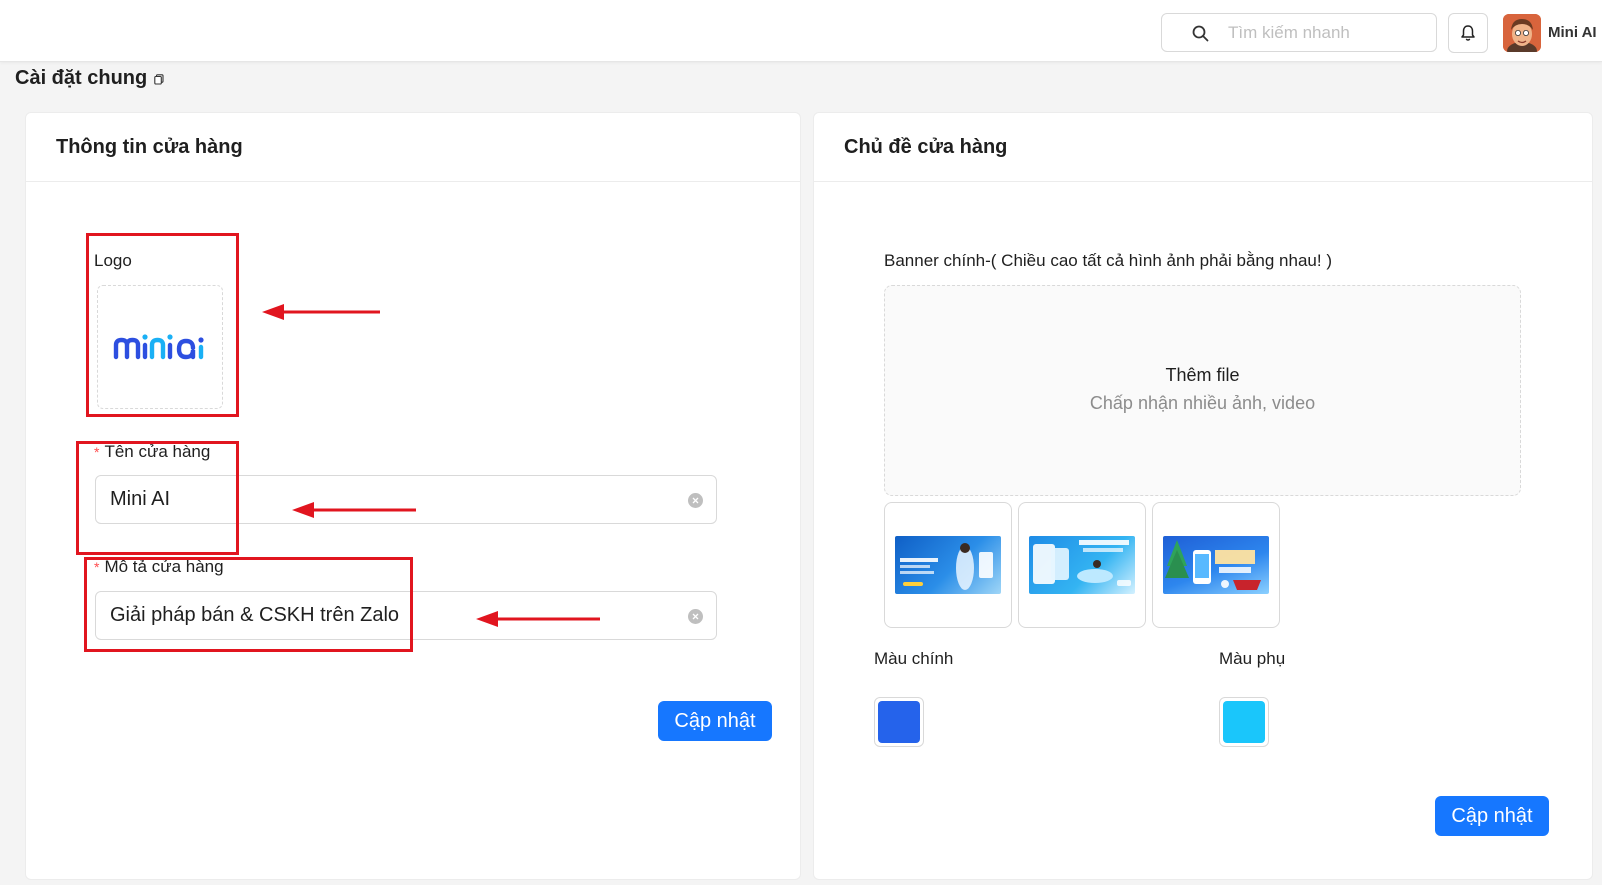 This screenshot has width=1602, height=885. I want to click on annotation-box-logo, so click(162, 325).